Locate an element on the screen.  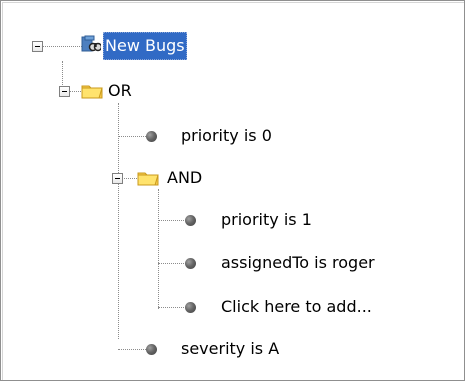
tree-node-label-priority-0: priority is 0 is located at coordinates (226, 136).